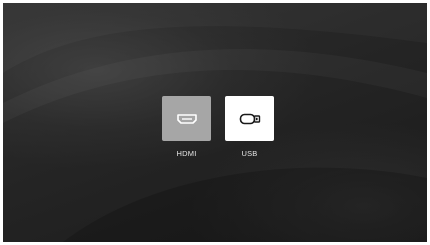  I want to click on hdmi-tile, so click(186, 118).